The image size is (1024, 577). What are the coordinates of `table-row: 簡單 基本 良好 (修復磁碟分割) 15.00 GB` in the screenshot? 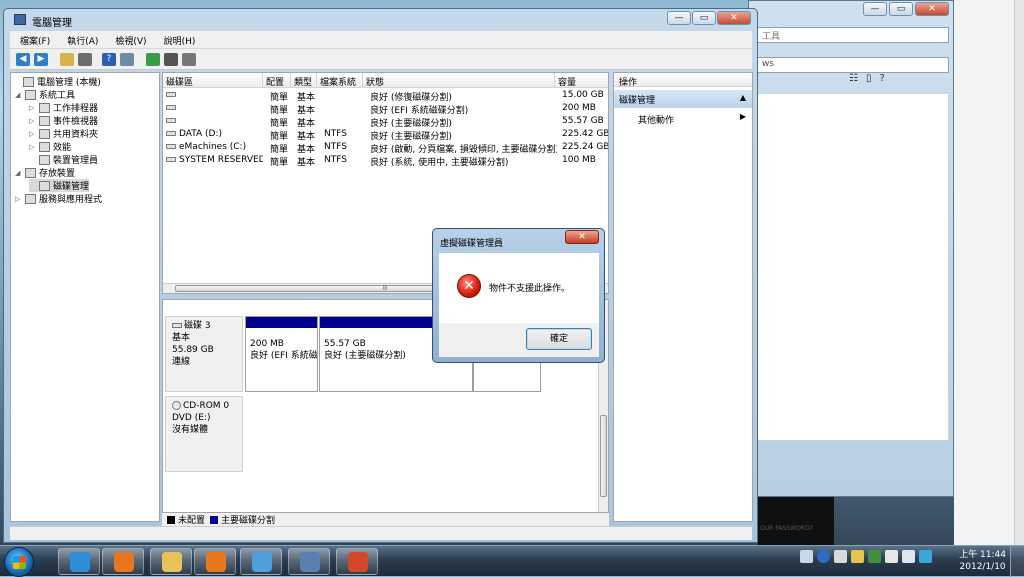 It's located at (385, 96).